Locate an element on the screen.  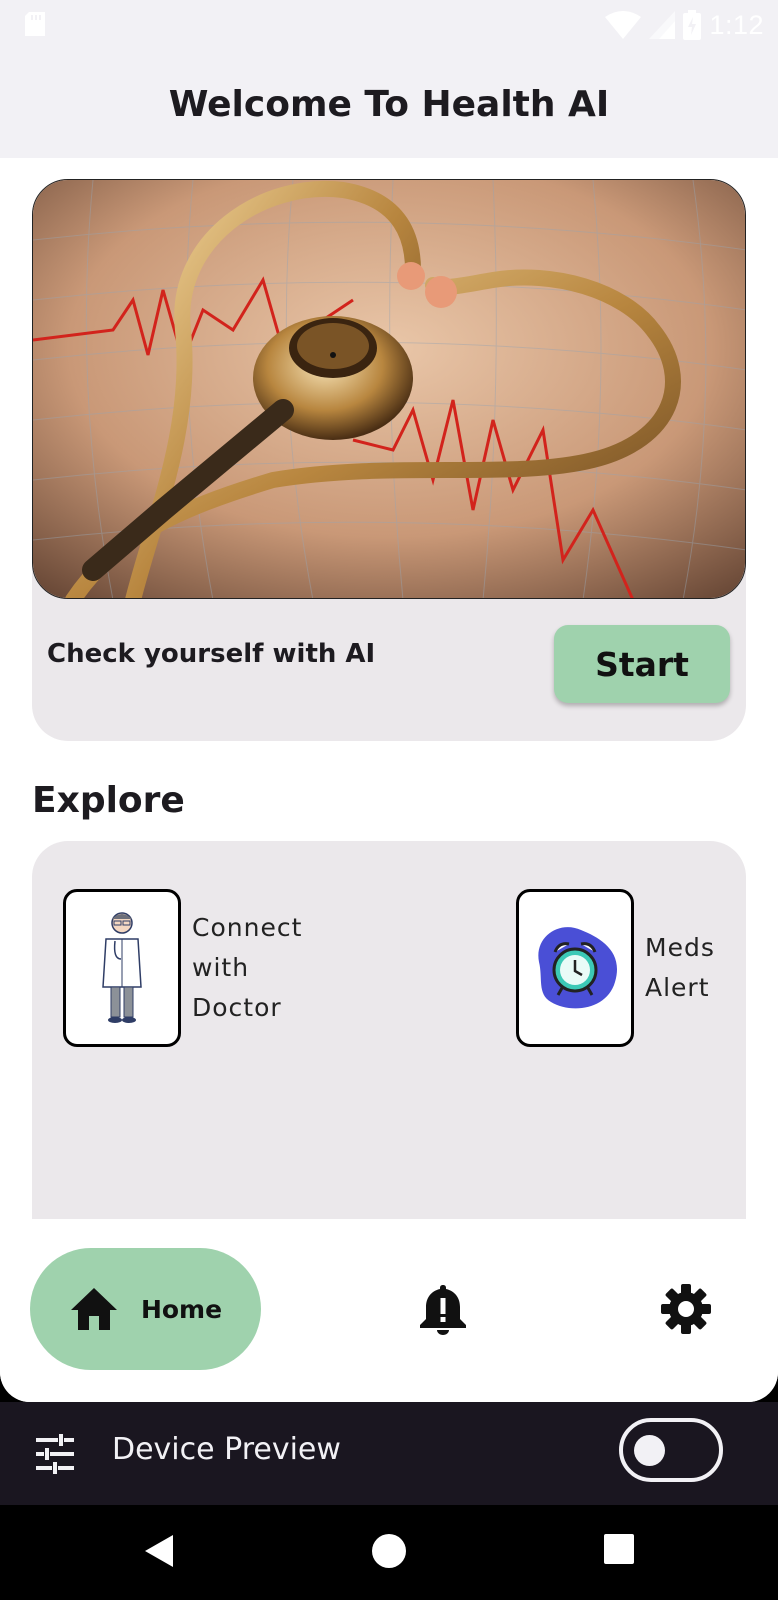
device-preview-bar: Device Preview is located at coordinates (389, 1453).